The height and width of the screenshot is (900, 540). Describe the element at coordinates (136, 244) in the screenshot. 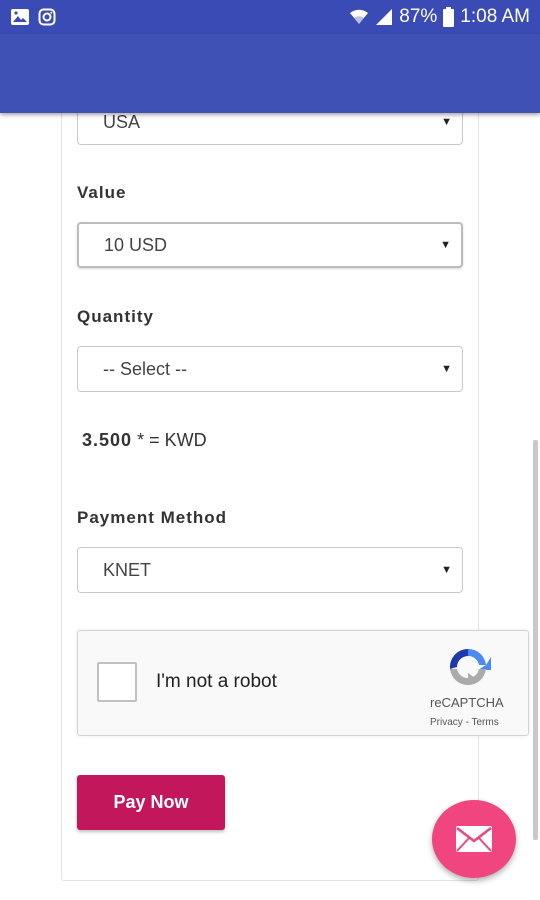

I see `value-select-value: 10 USD` at that location.